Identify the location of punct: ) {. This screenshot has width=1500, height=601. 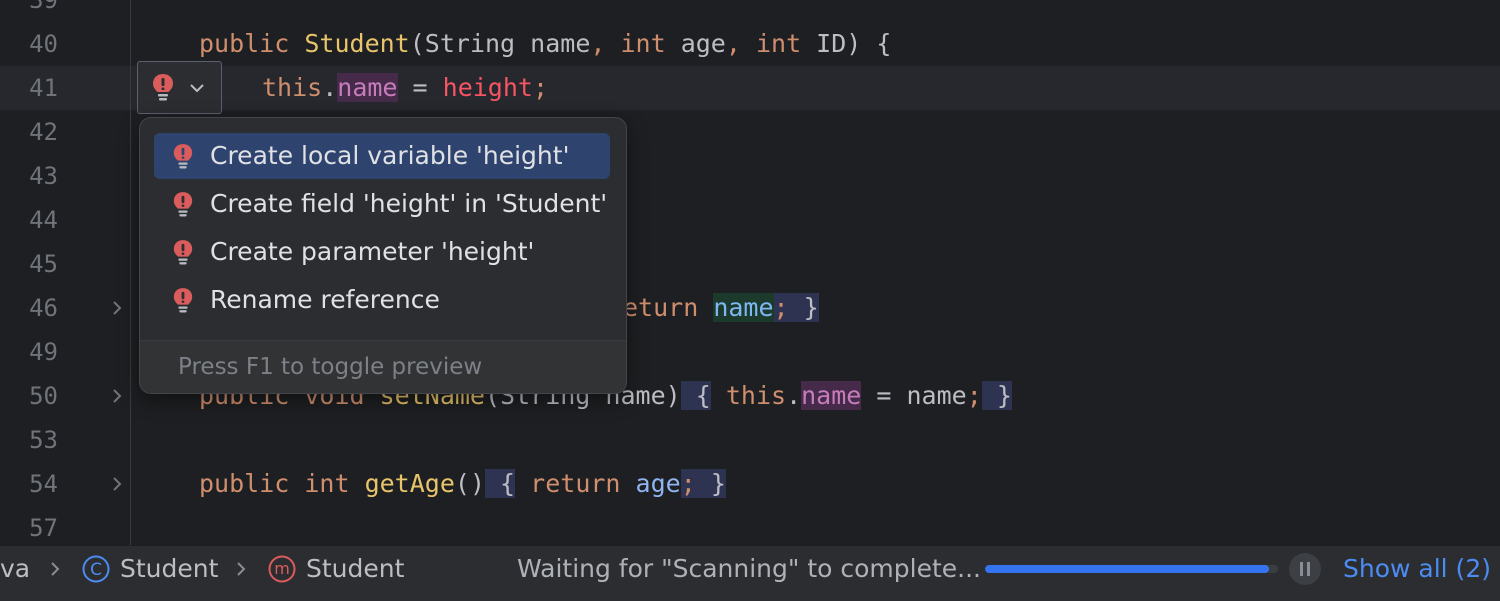
(869, 43).